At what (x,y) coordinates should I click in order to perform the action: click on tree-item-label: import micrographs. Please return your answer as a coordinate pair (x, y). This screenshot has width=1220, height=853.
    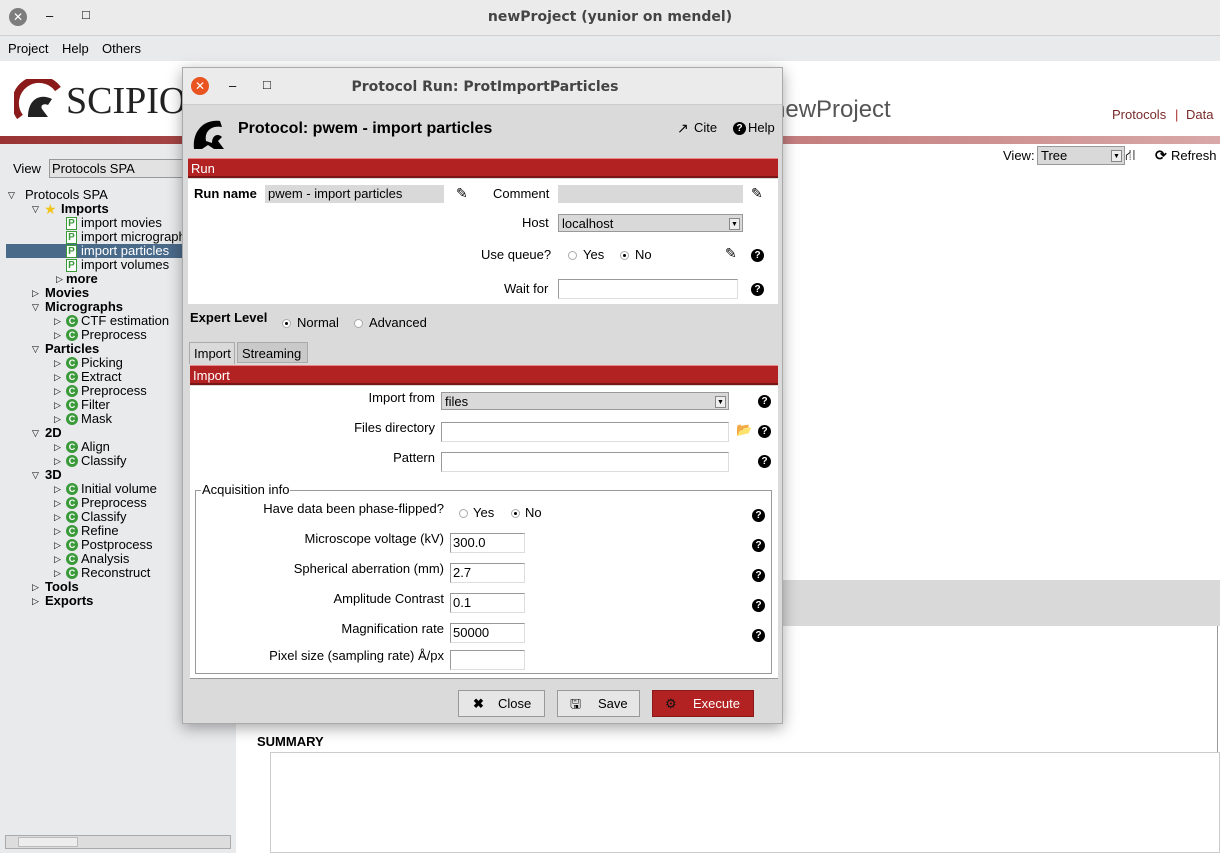
    Looking at the image, I should click on (137, 236).